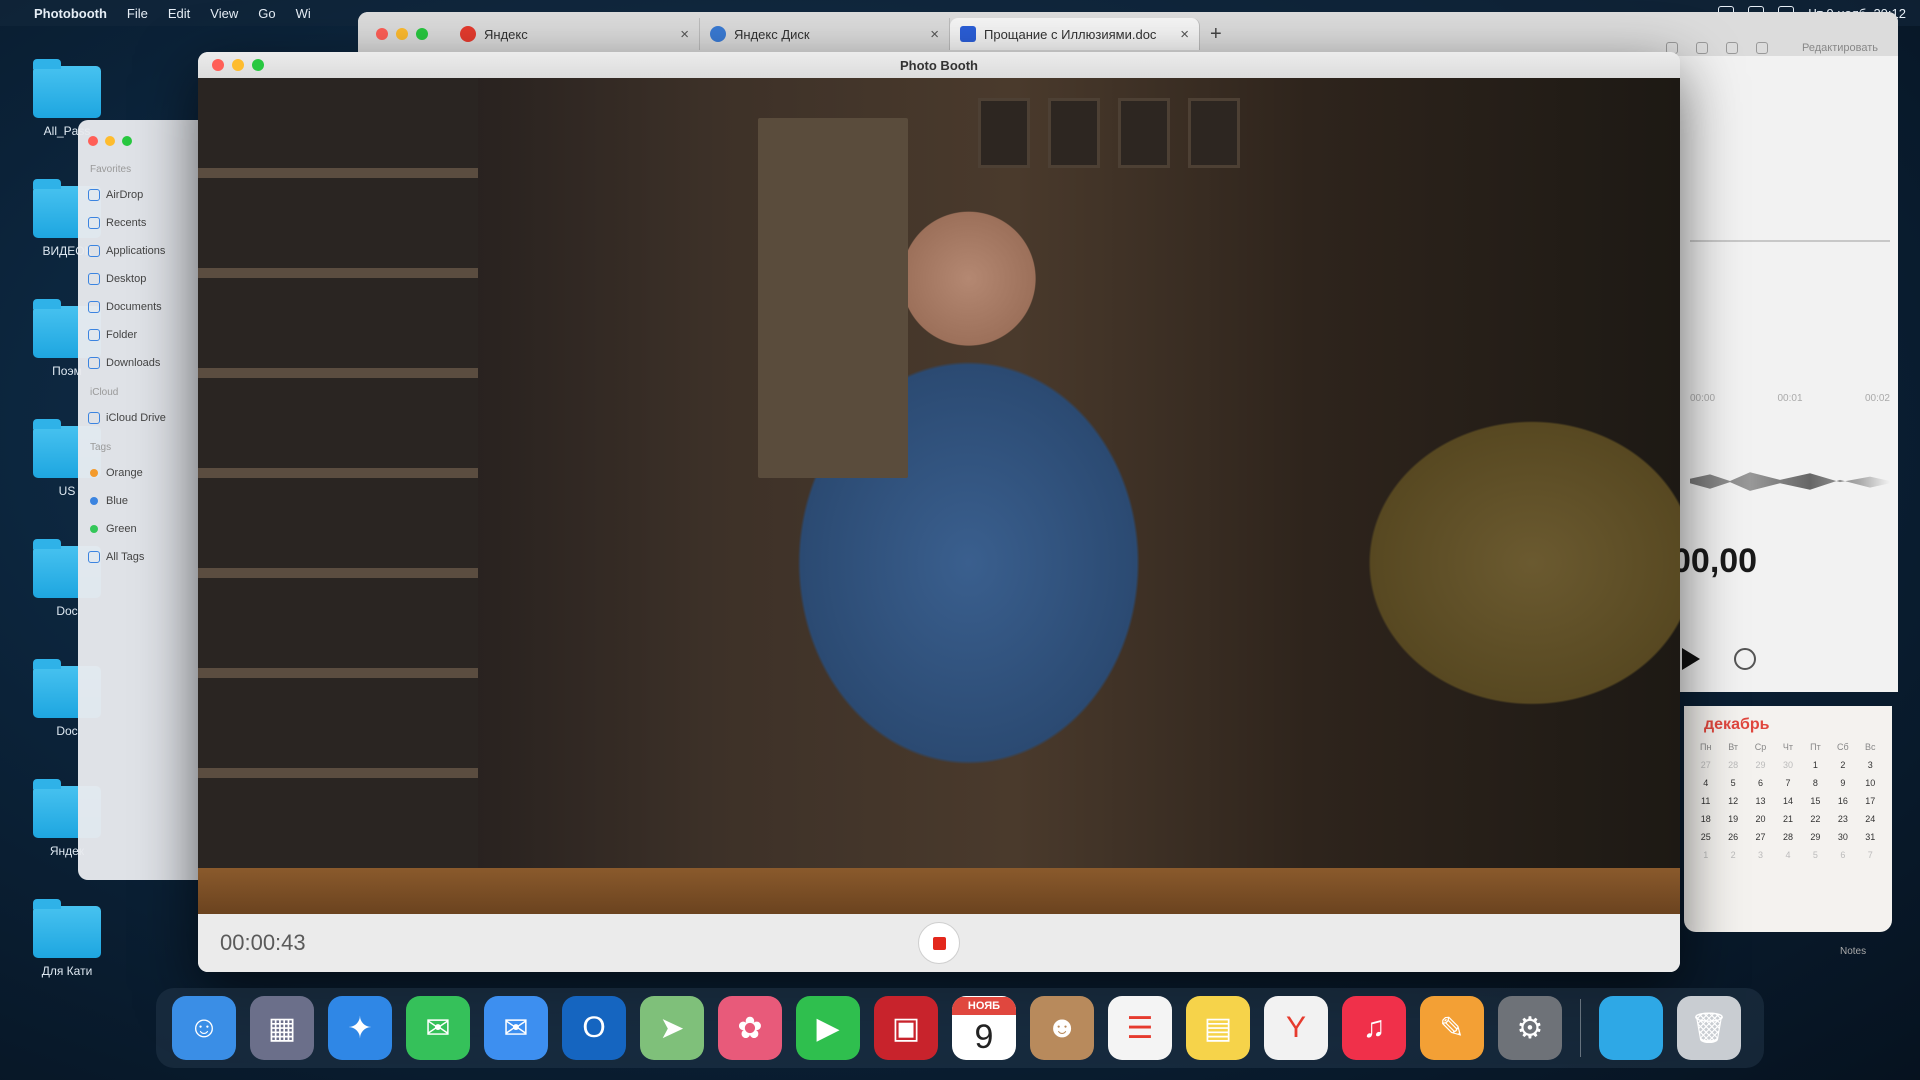  Describe the element at coordinates (828, 1028) in the screenshot. I see `facetime-icon: ▶` at that location.